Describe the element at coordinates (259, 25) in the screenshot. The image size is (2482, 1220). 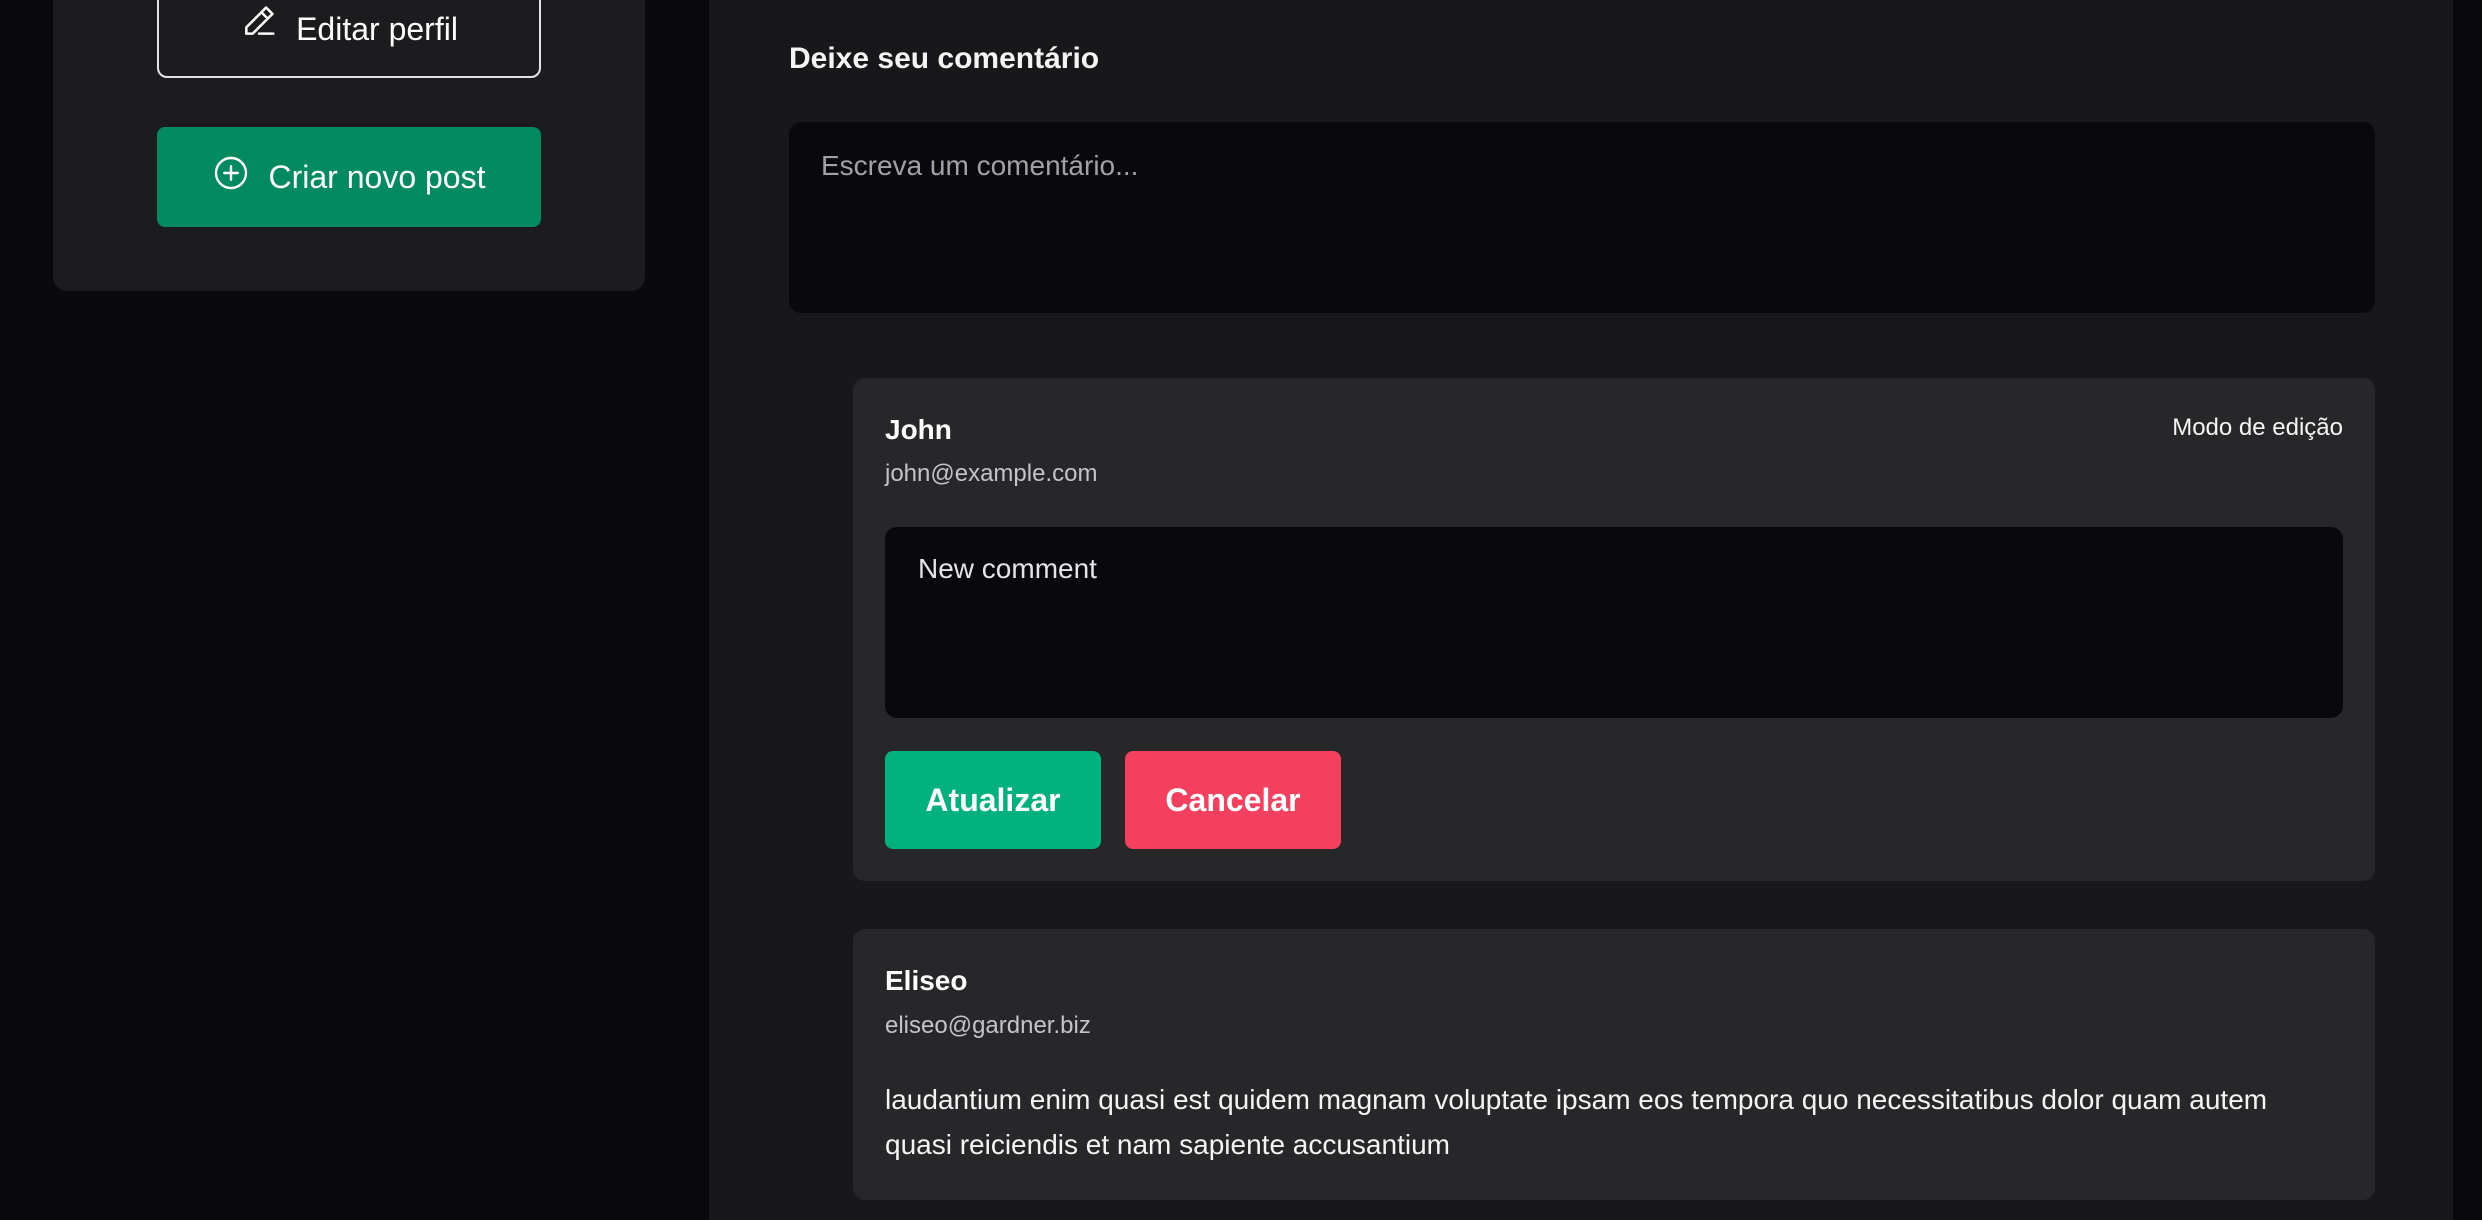
I see `pencil-icon` at that location.